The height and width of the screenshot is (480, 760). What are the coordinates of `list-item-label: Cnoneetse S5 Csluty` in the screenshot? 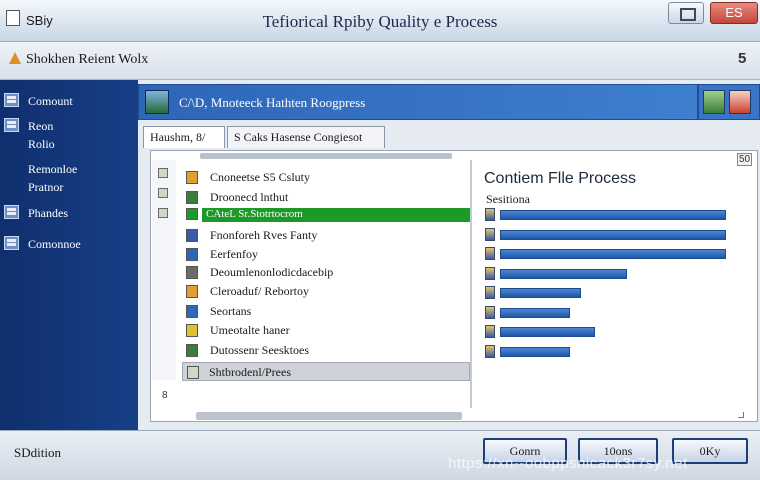 It's located at (260, 177).